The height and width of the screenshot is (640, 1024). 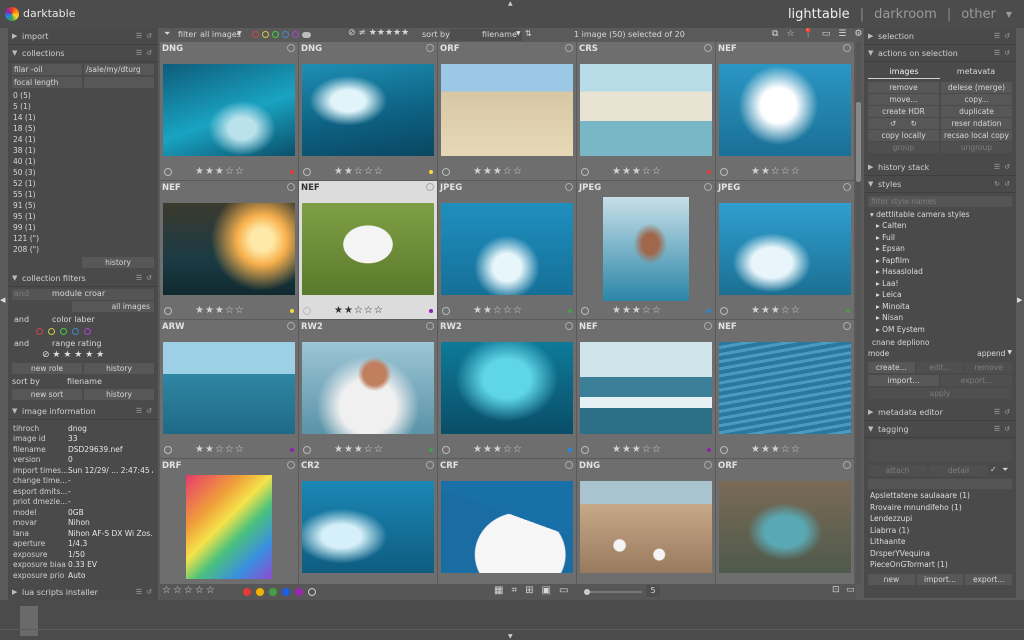 I want to click on tagging-header: ▼ tagging ☰ ↺, so click(x=940, y=429).